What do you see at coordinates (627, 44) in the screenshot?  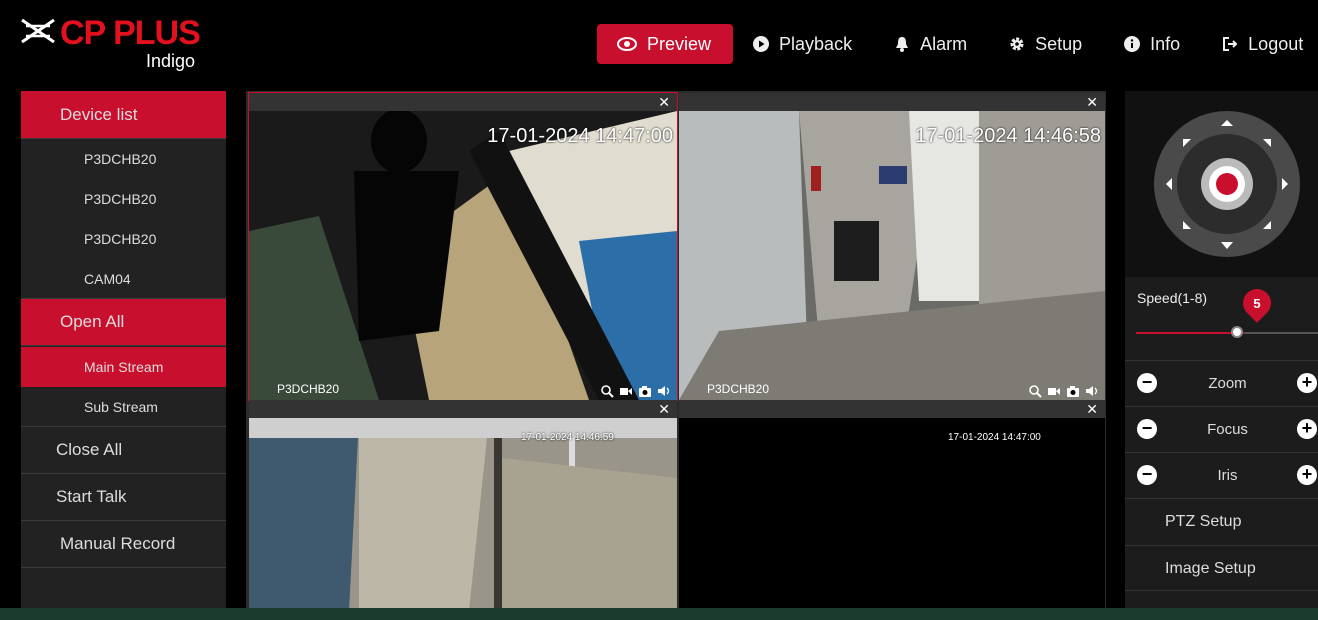 I see `eye-icon` at bounding box center [627, 44].